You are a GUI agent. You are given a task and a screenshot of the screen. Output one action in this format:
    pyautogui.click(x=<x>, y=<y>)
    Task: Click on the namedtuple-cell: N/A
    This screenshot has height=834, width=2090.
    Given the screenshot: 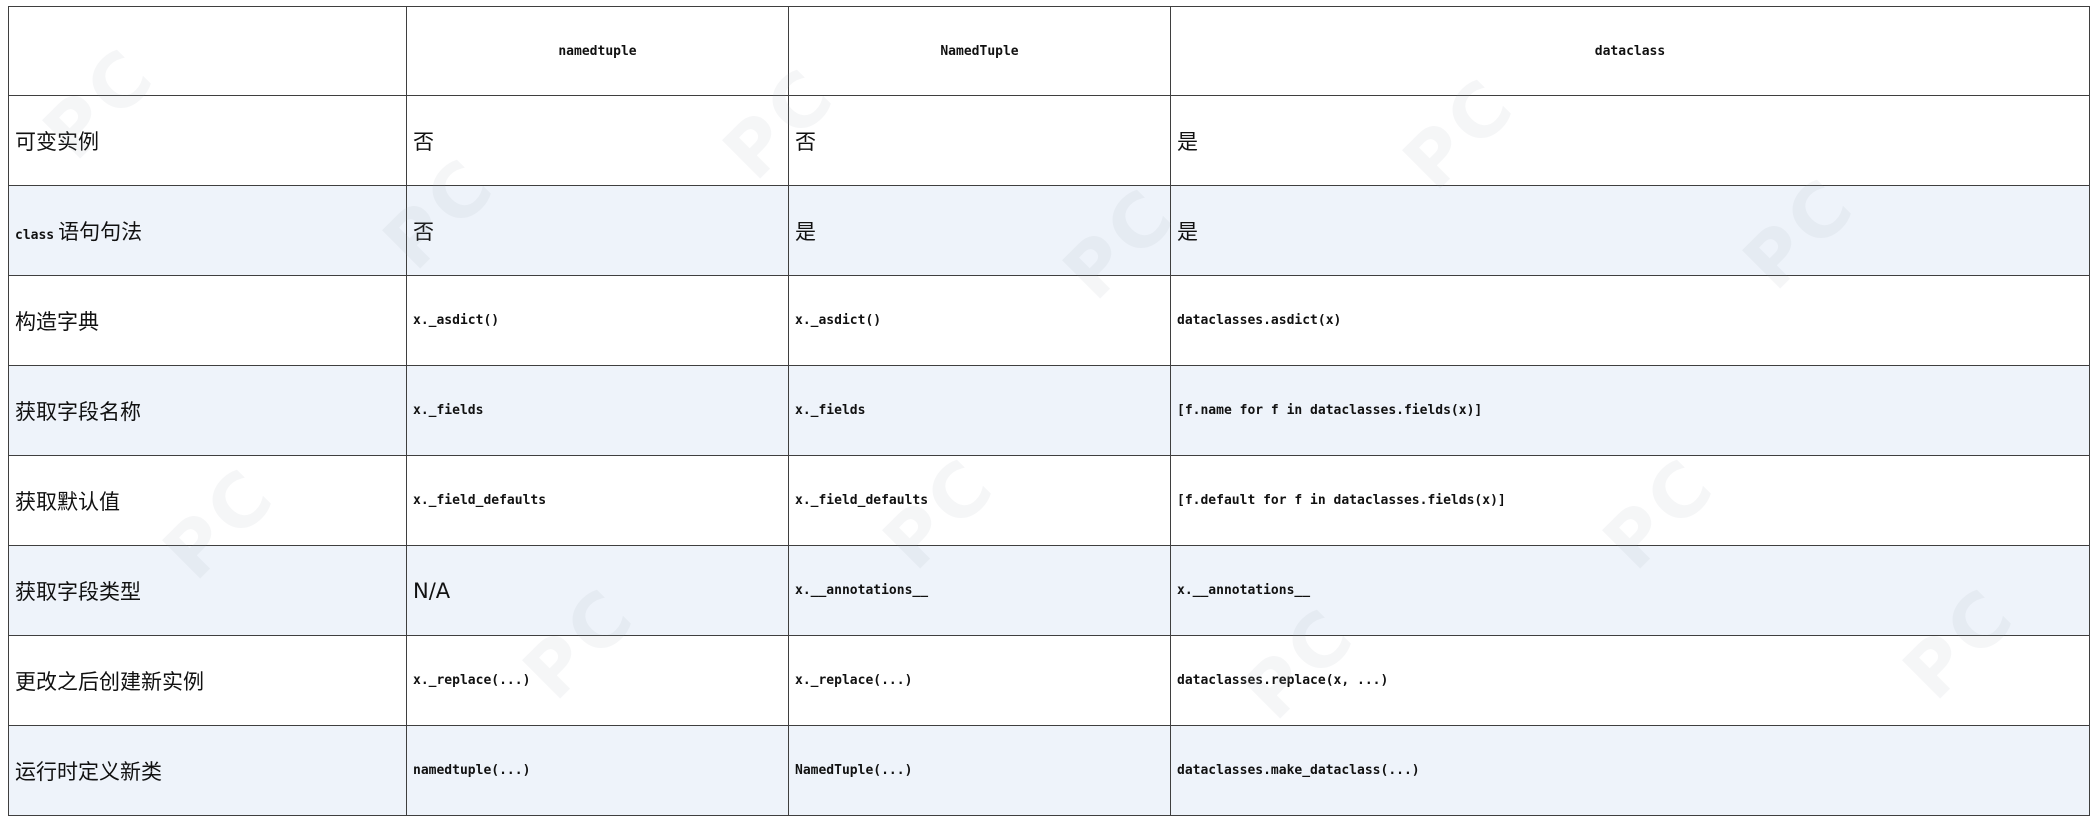 What is the action you would take?
    pyautogui.click(x=597, y=590)
    